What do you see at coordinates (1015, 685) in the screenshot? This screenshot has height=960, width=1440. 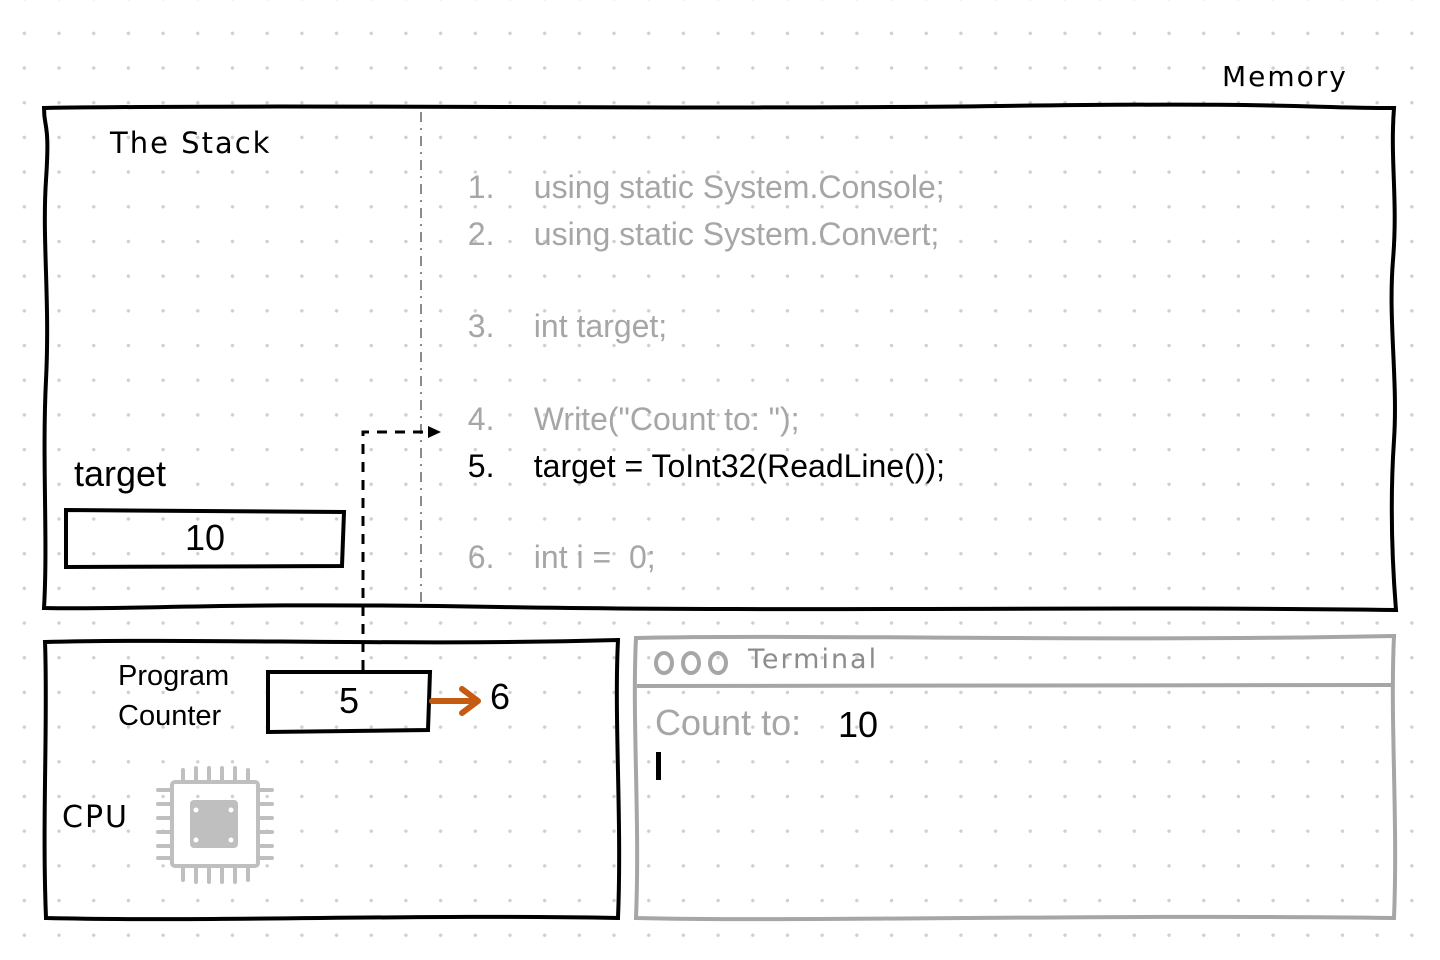 I see `terminal-titlebar-divider` at bounding box center [1015, 685].